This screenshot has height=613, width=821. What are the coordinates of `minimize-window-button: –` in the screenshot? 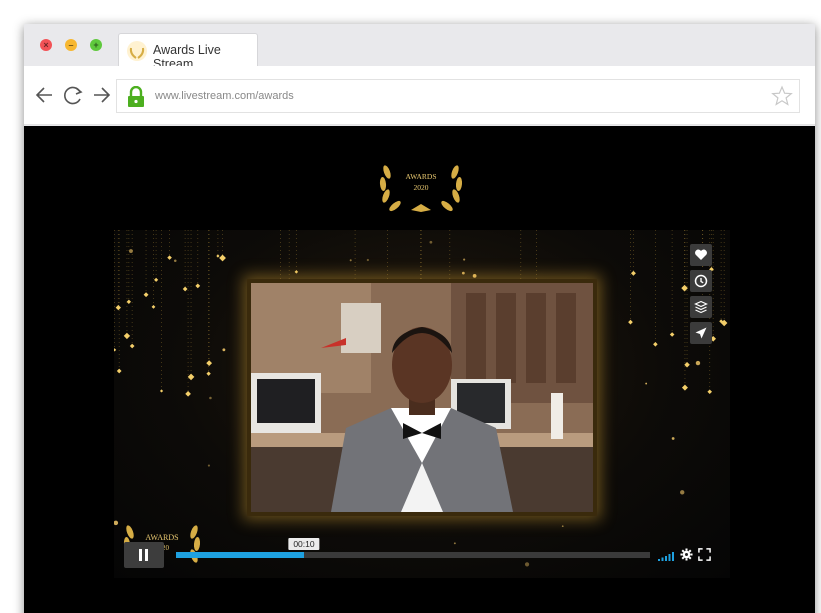 It's located at (71, 45).